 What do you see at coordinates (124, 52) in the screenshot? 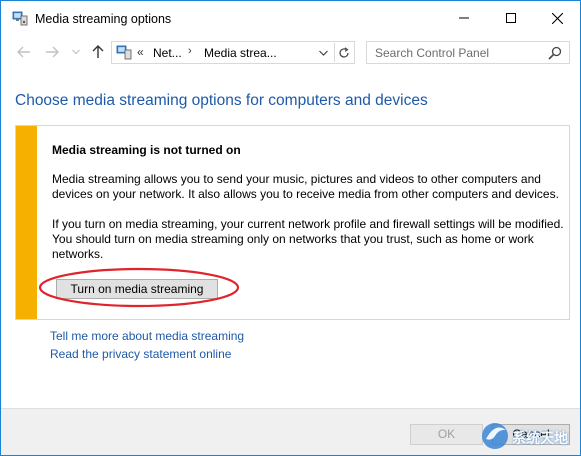
I see `control-panel-icon` at bounding box center [124, 52].